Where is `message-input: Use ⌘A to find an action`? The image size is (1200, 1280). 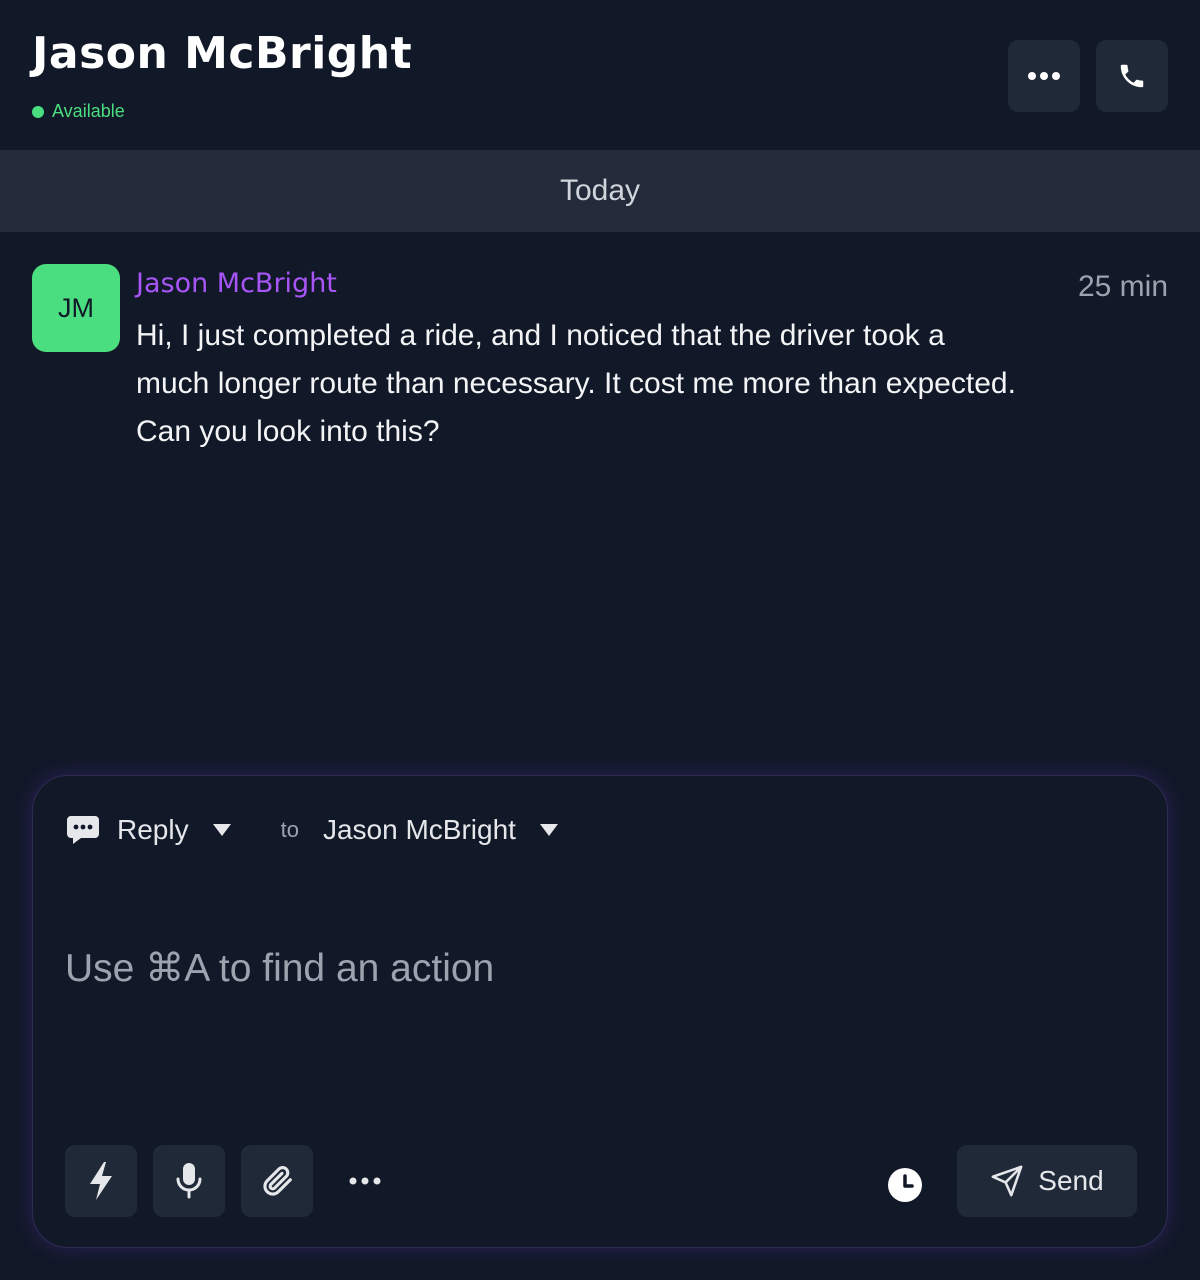
message-input: Use ⌘A to find an action is located at coordinates (279, 968).